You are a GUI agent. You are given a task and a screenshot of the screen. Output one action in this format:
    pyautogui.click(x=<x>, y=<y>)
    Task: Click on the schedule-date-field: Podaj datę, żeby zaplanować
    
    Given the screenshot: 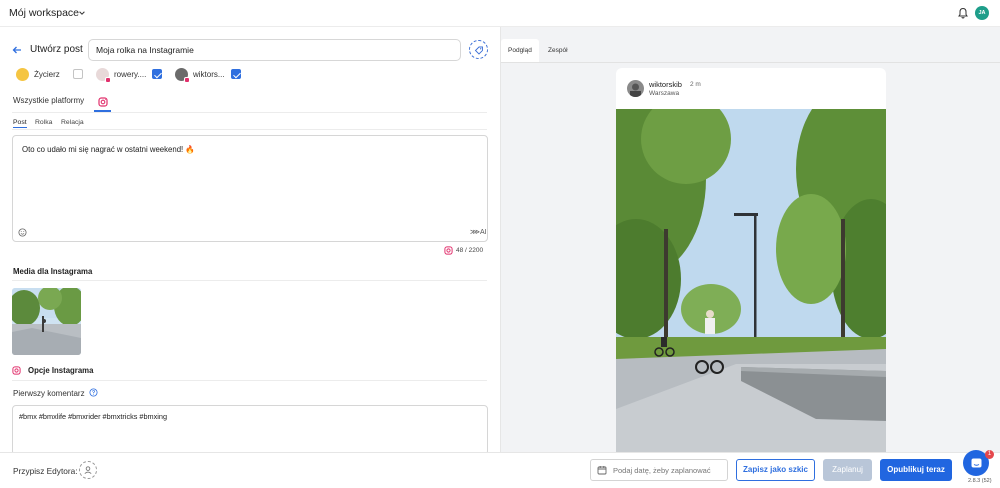 What is the action you would take?
    pyautogui.click(x=659, y=470)
    